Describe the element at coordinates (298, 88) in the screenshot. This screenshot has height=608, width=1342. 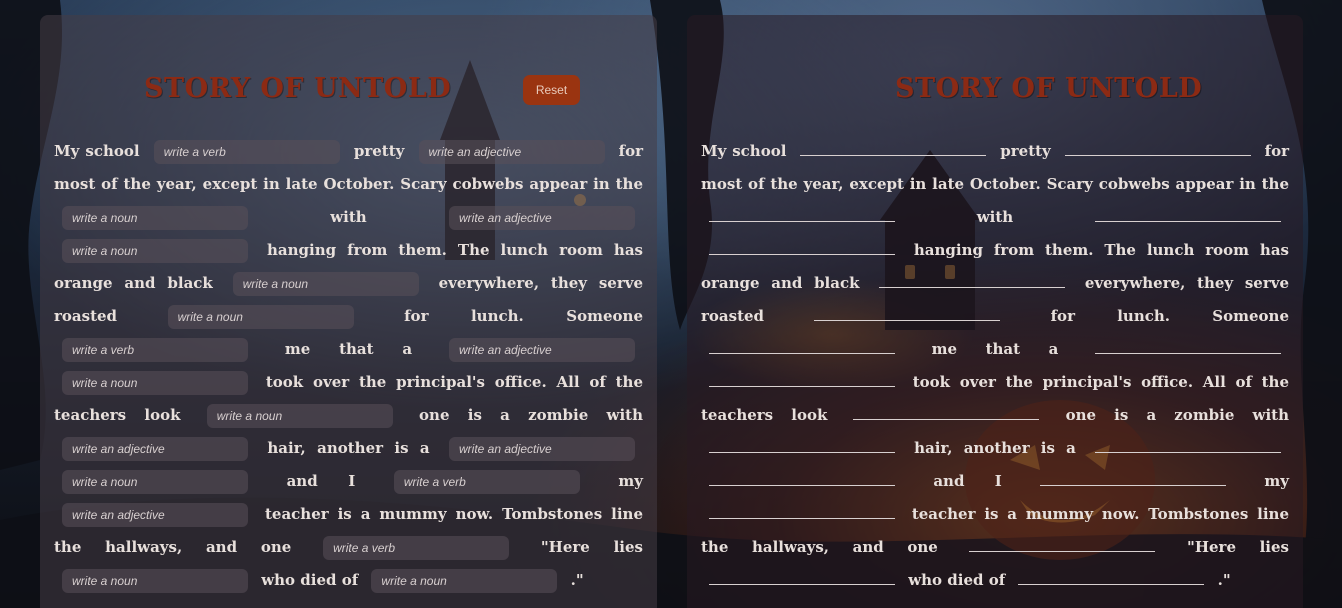
I see `story-title: STORY OF UNTOLD` at that location.